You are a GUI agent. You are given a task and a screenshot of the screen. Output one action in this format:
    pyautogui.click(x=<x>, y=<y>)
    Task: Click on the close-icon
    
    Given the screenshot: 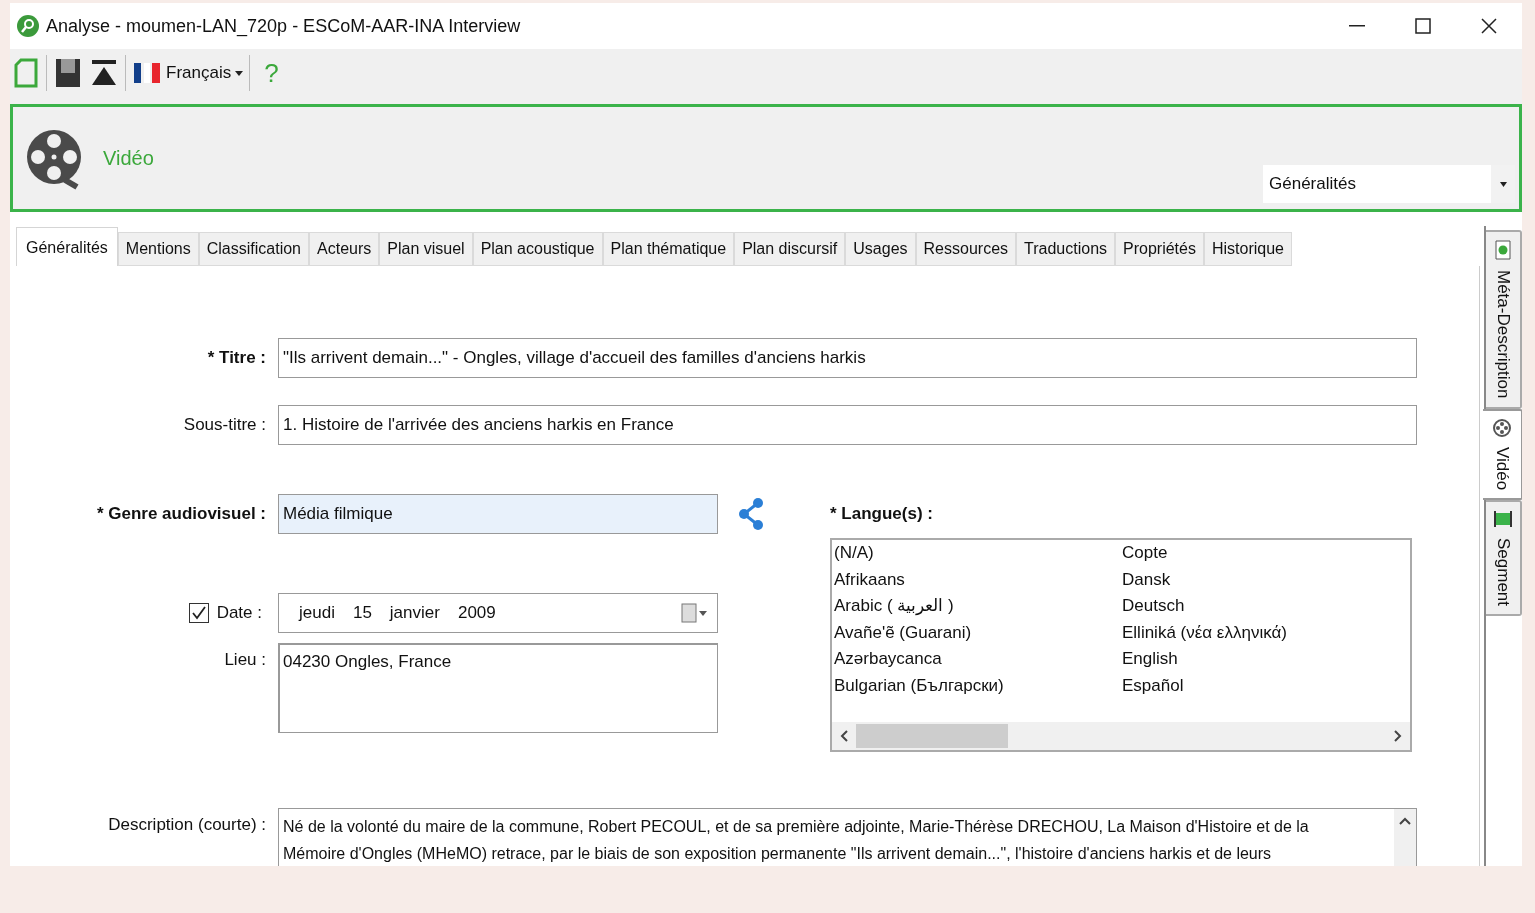 What is the action you would take?
    pyautogui.click(x=1489, y=26)
    